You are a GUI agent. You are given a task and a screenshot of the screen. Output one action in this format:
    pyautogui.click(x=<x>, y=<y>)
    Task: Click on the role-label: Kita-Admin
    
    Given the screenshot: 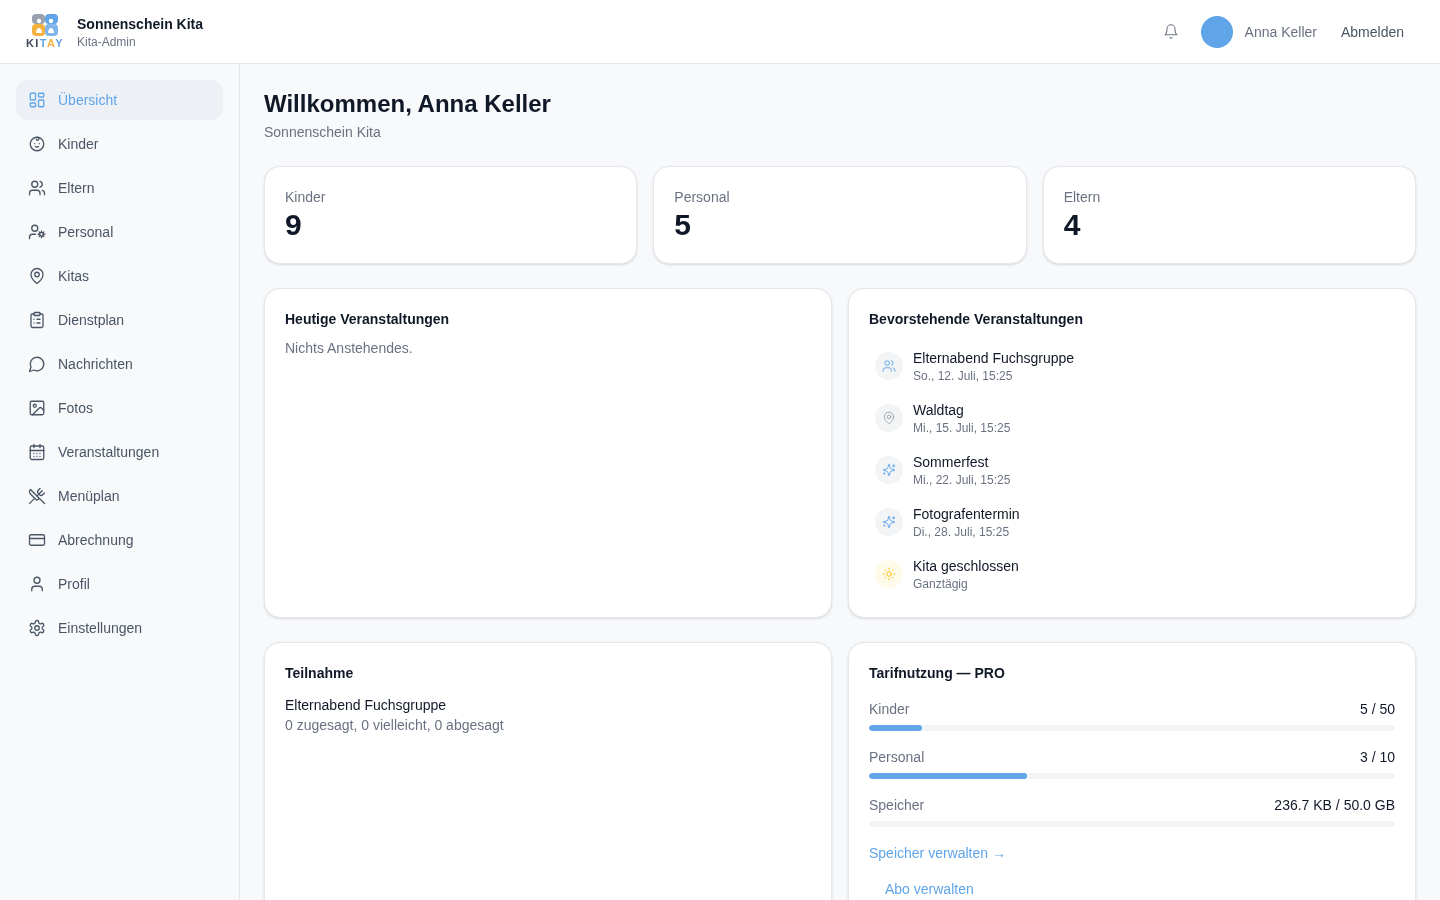 What is the action you would take?
    pyautogui.click(x=107, y=41)
    